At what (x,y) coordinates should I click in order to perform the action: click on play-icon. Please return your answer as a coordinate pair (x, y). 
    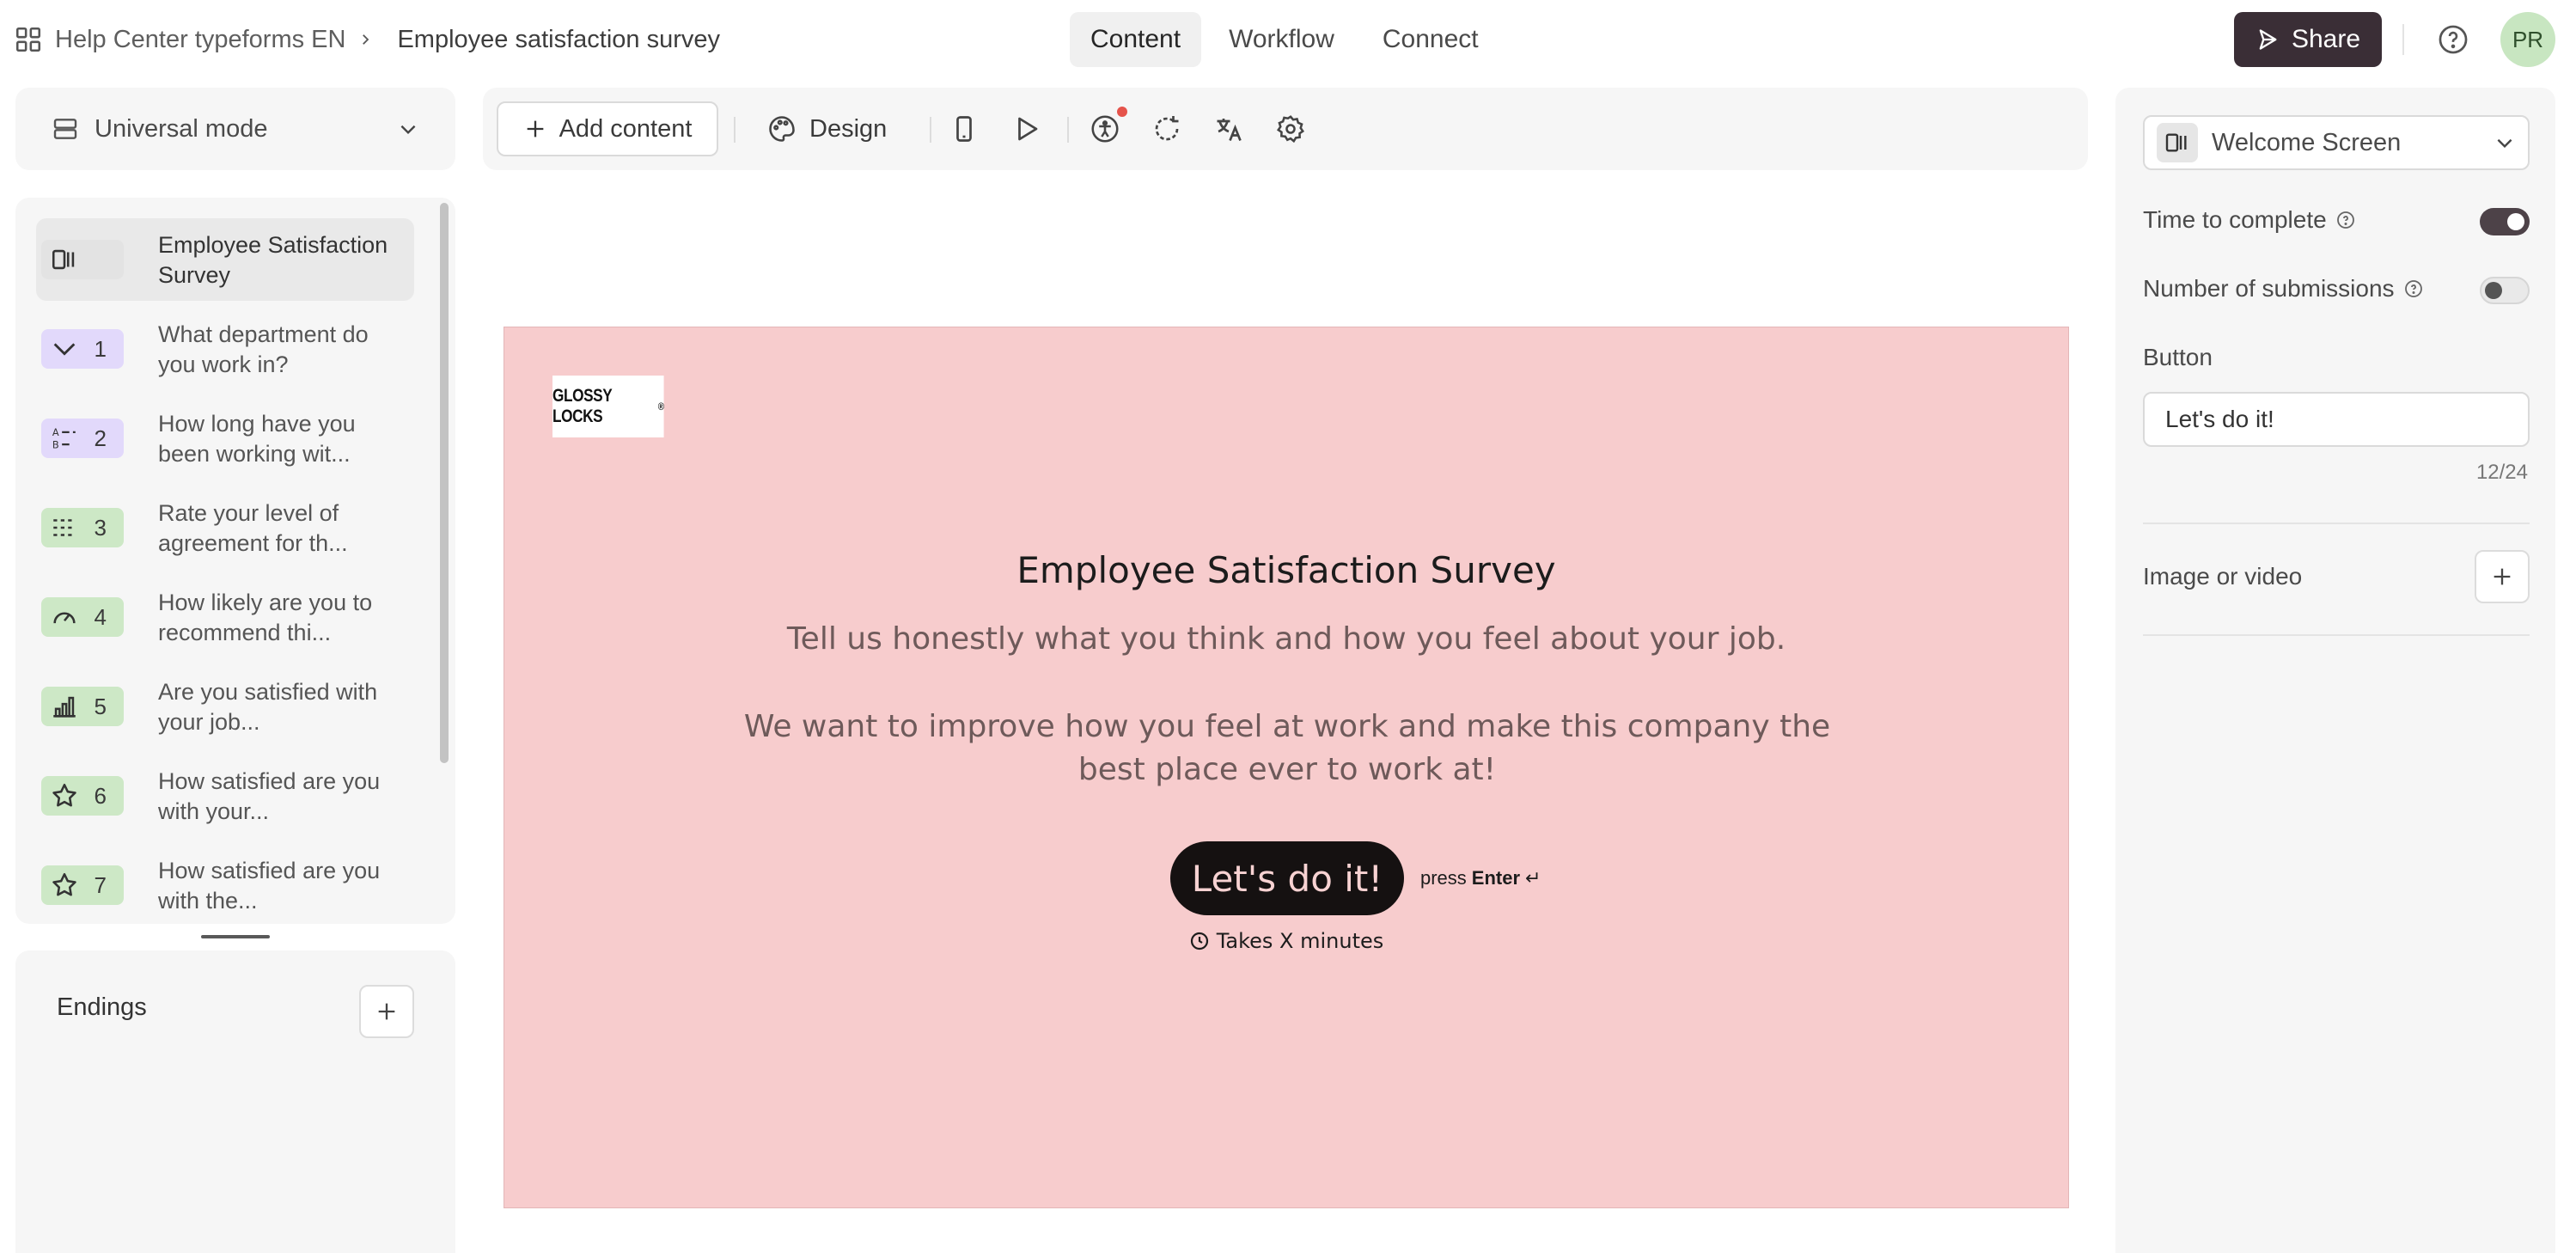
    Looking at the image, I should click on (1025, 128).